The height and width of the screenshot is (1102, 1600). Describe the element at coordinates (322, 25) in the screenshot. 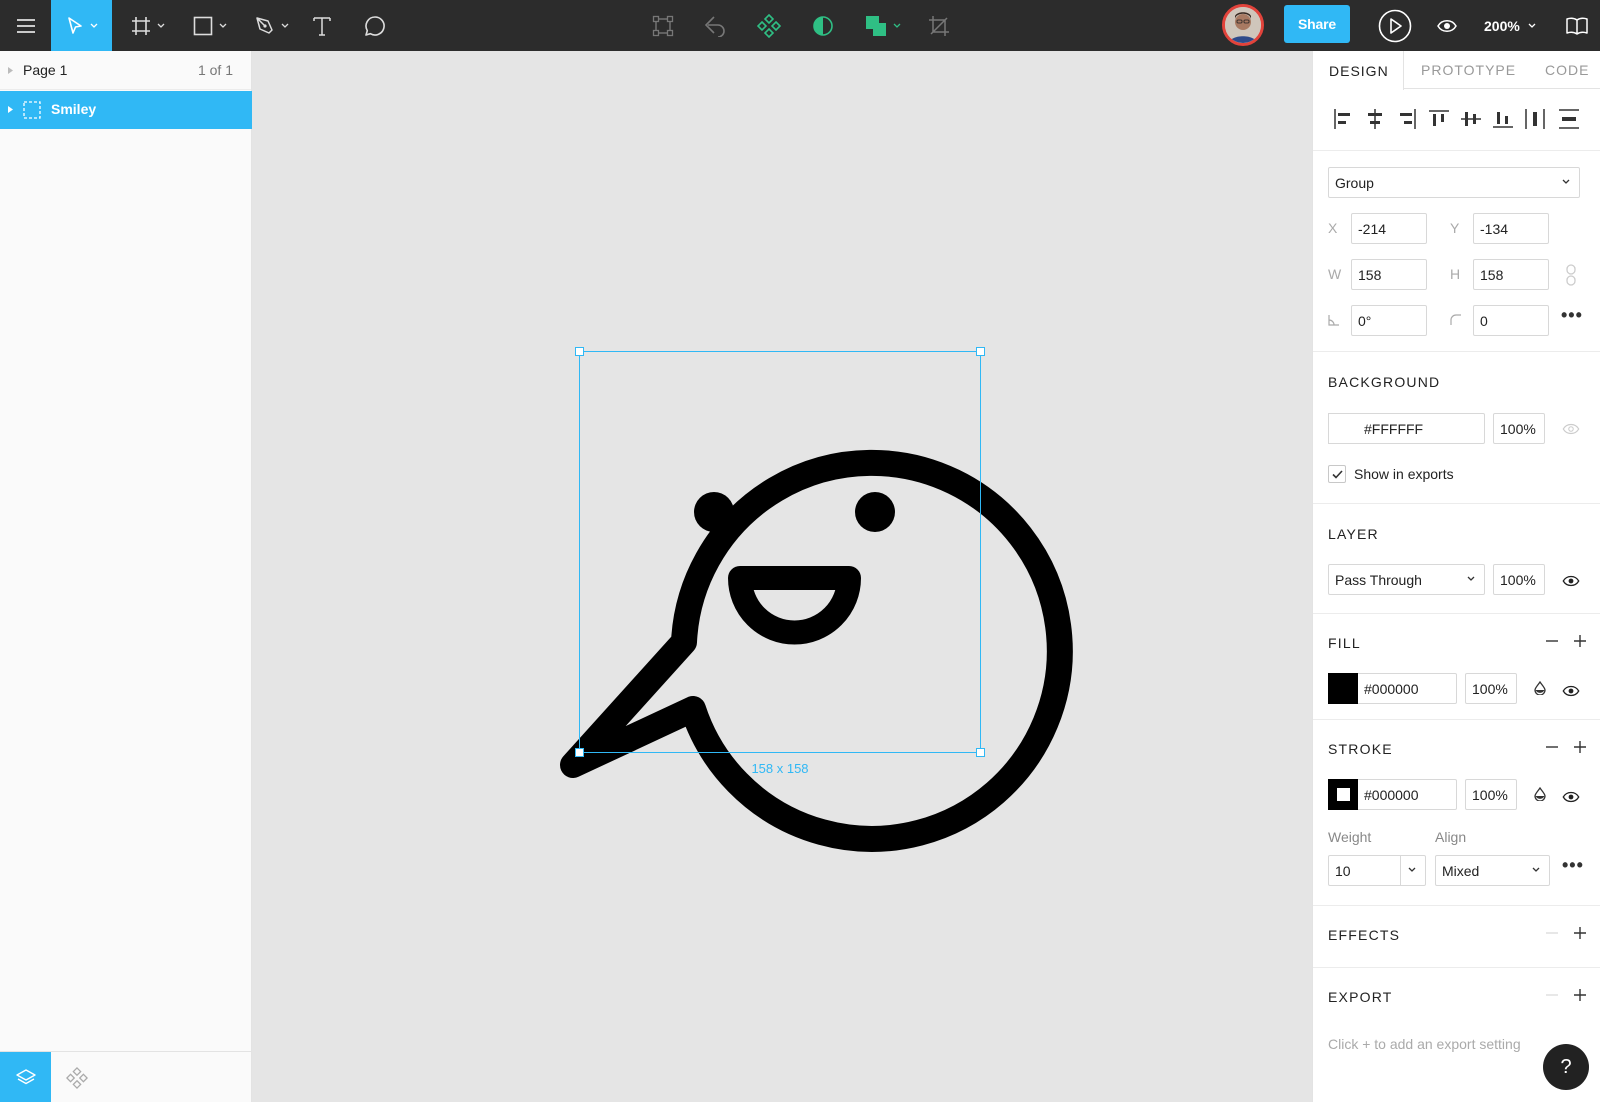

I see `text-tool` at that location.